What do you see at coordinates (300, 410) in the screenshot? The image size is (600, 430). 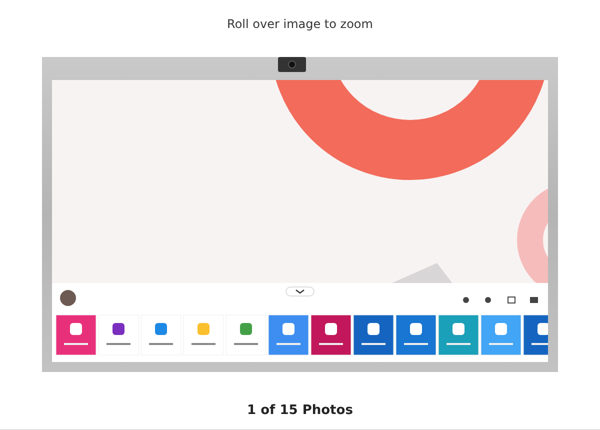 I see `photo-counter: 1 of 15 Photos` at bounding box center [300, 410].